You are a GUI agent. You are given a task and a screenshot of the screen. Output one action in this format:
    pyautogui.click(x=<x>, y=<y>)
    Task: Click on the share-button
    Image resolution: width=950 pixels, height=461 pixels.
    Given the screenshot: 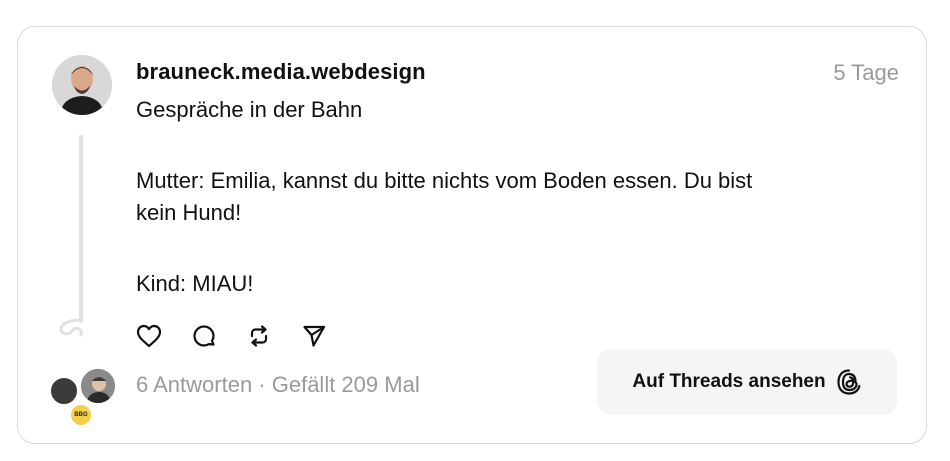 What is the action you would take?
    pyautogui.click(x=314, y=336)
    